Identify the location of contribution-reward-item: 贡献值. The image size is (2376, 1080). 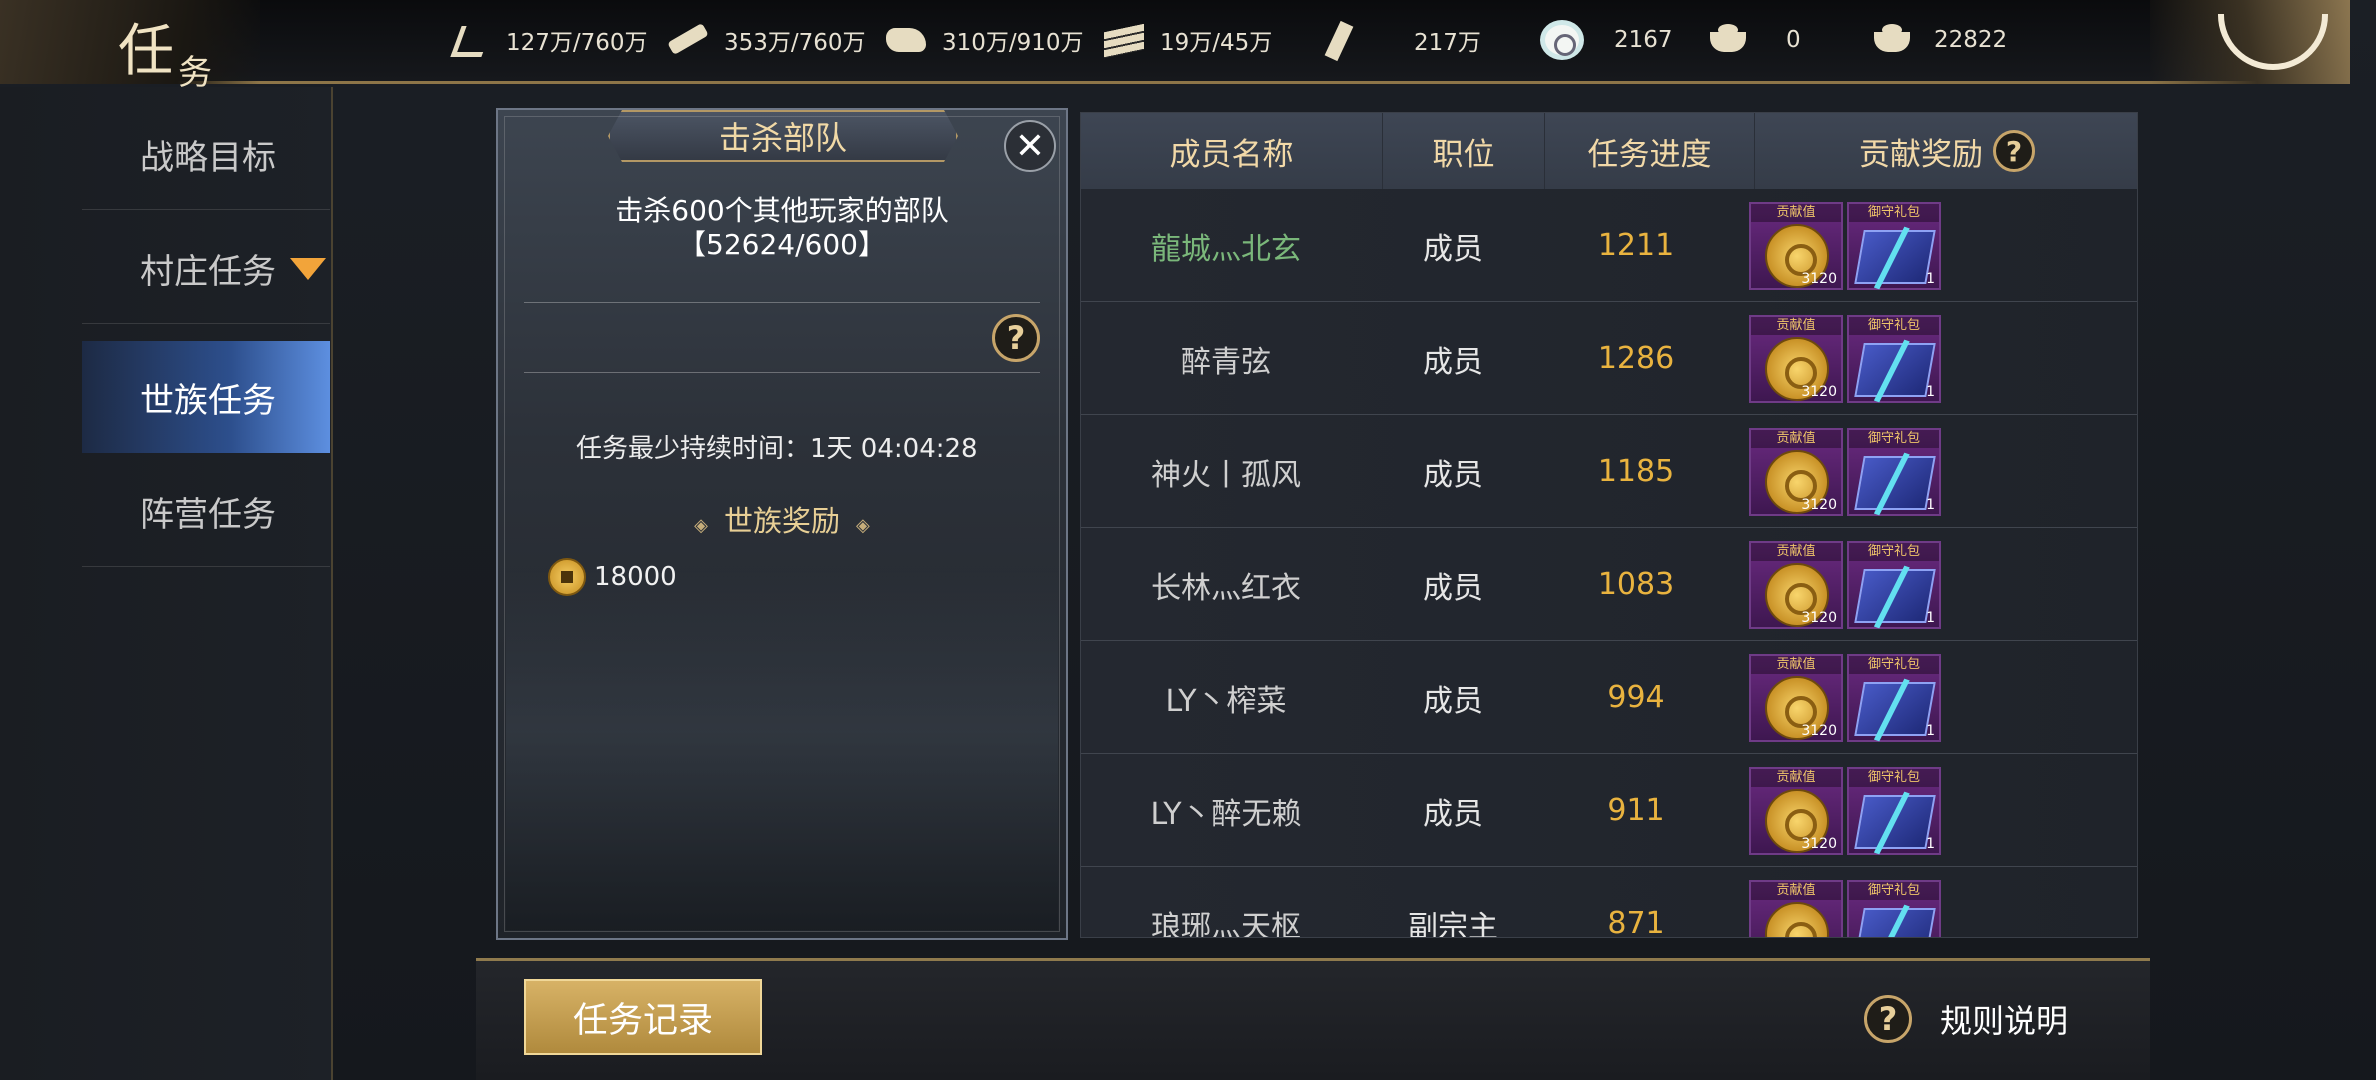
(1796, 908).